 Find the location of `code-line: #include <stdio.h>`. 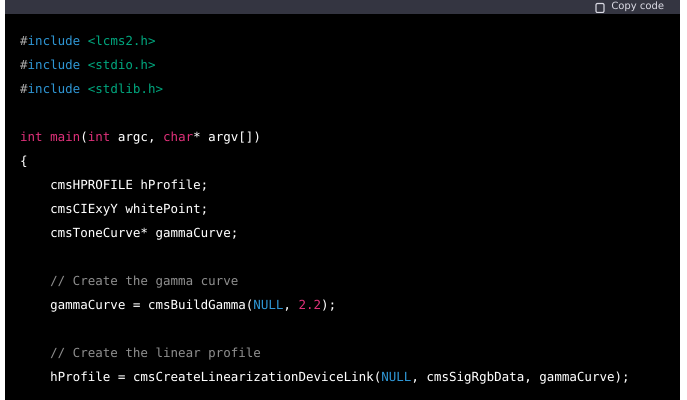

code-line: #include <stdio.h> is located at coordinates (88, 65).